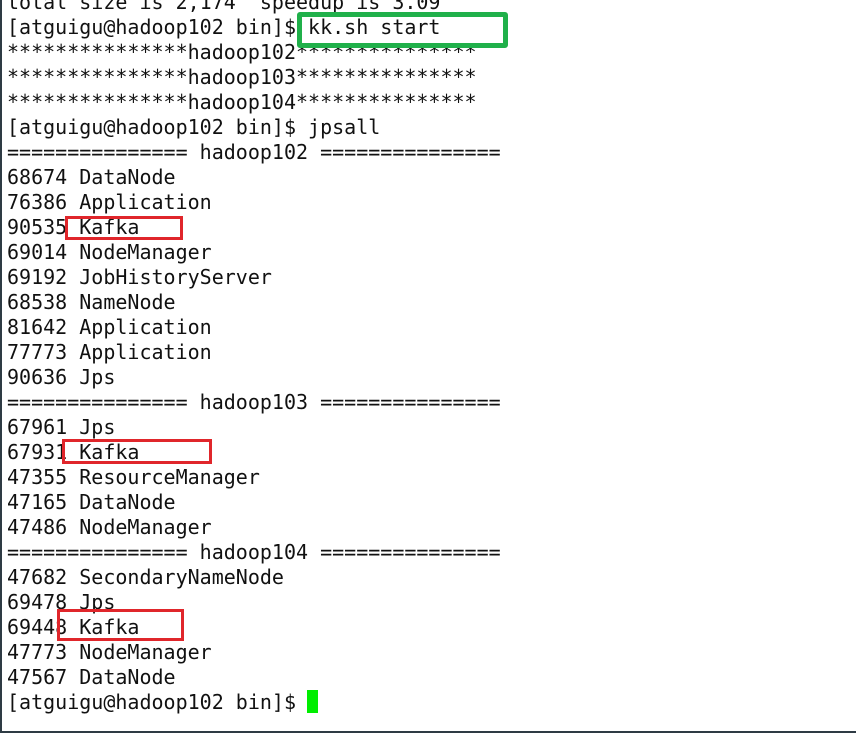 The height and width of the screenshot is (733, 856). Describe the element at coordinates (402, 30) in the screenshot. I see `command-highlight-box` at that location.